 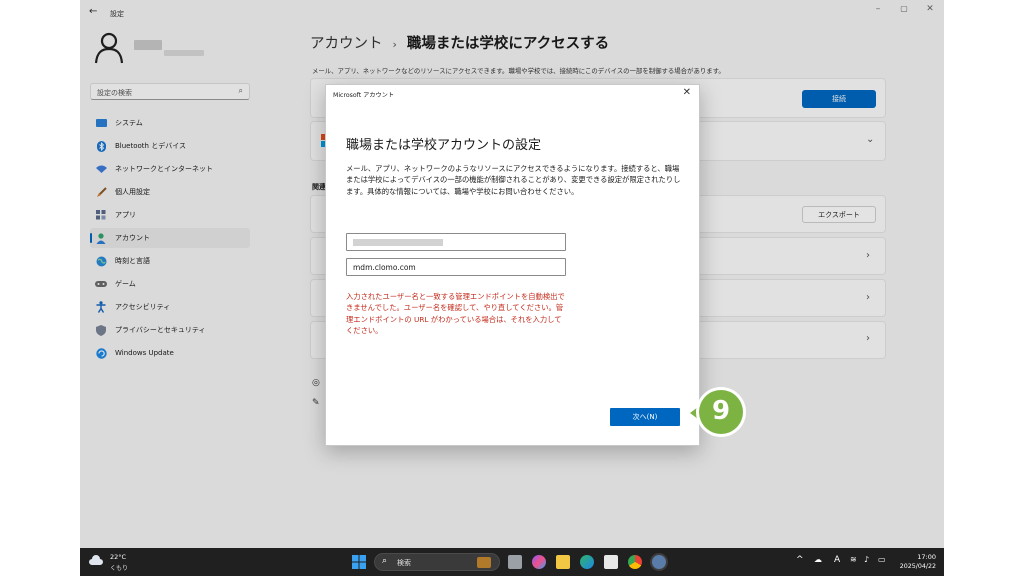 I want to click on copilot-icon, so click(x=539, y=562).